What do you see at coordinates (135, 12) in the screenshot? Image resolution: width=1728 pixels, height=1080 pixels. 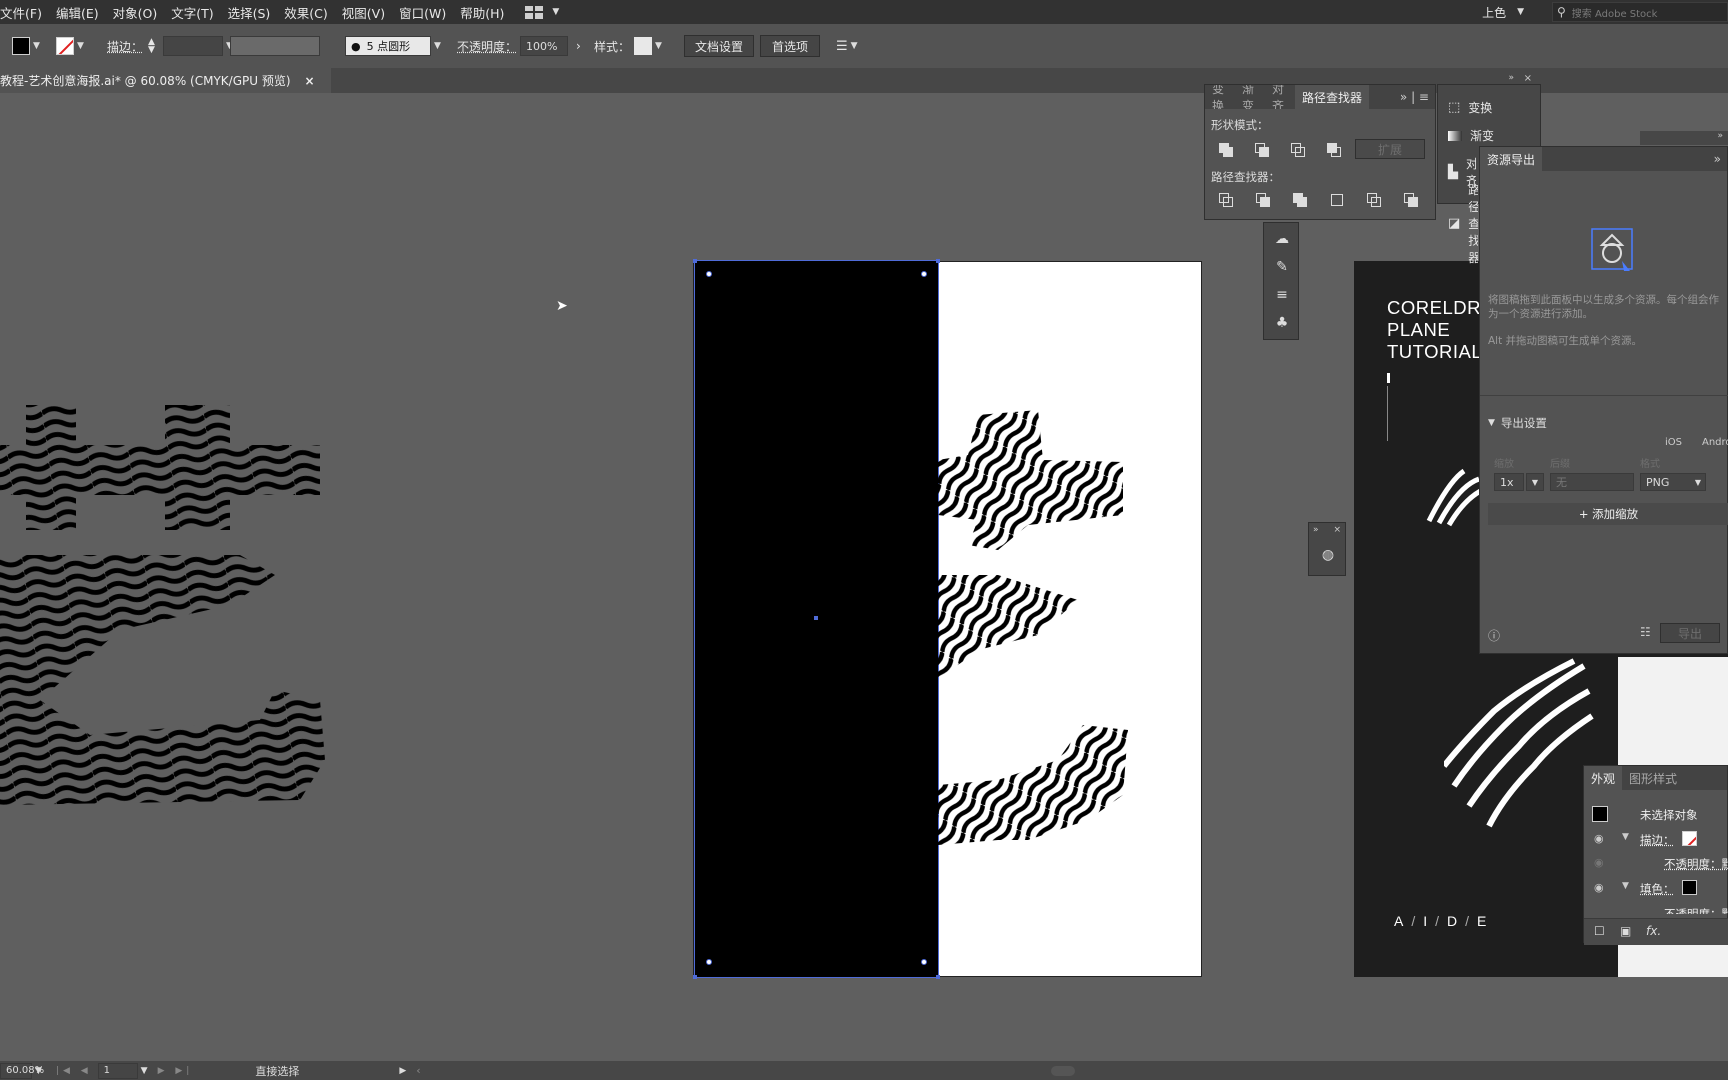 I see `menu-object: 对象(O)` at bounding box center [135, 12].